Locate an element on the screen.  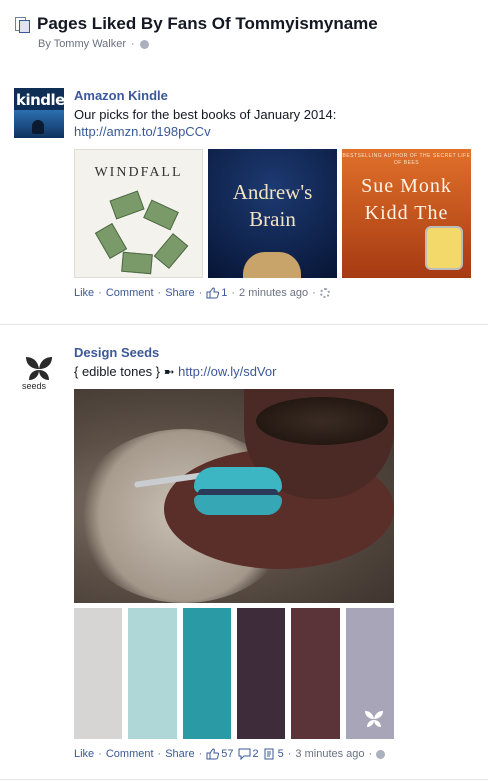
likes-count-button: 1 is located at coordinates (216, 293).